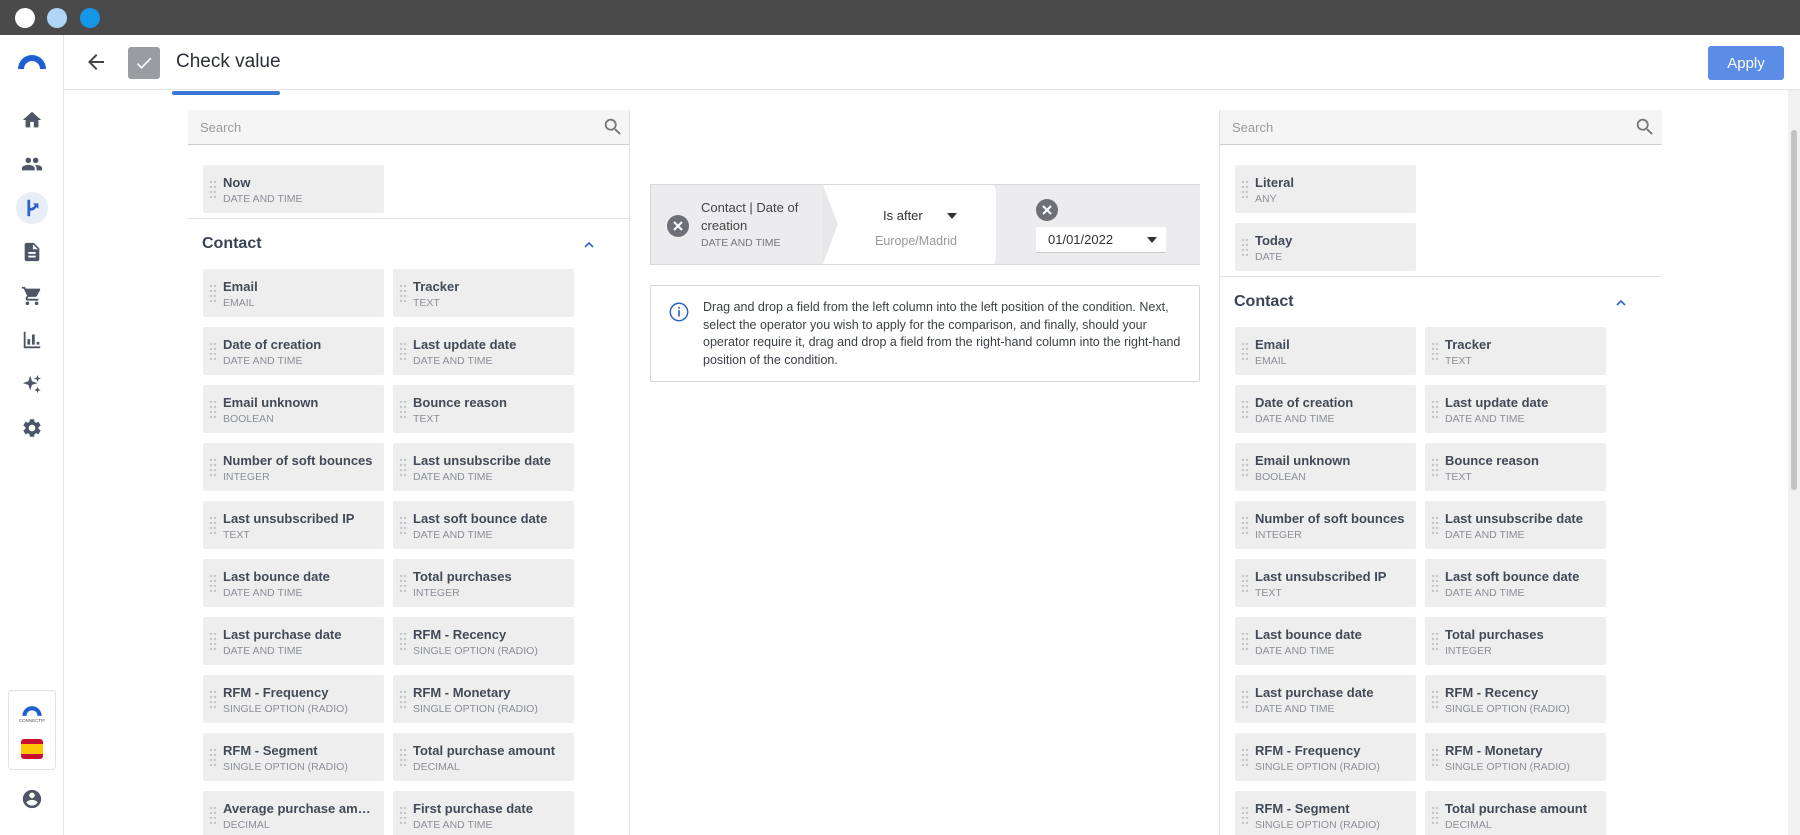  I want to click on home-icon, so click(32, 120).